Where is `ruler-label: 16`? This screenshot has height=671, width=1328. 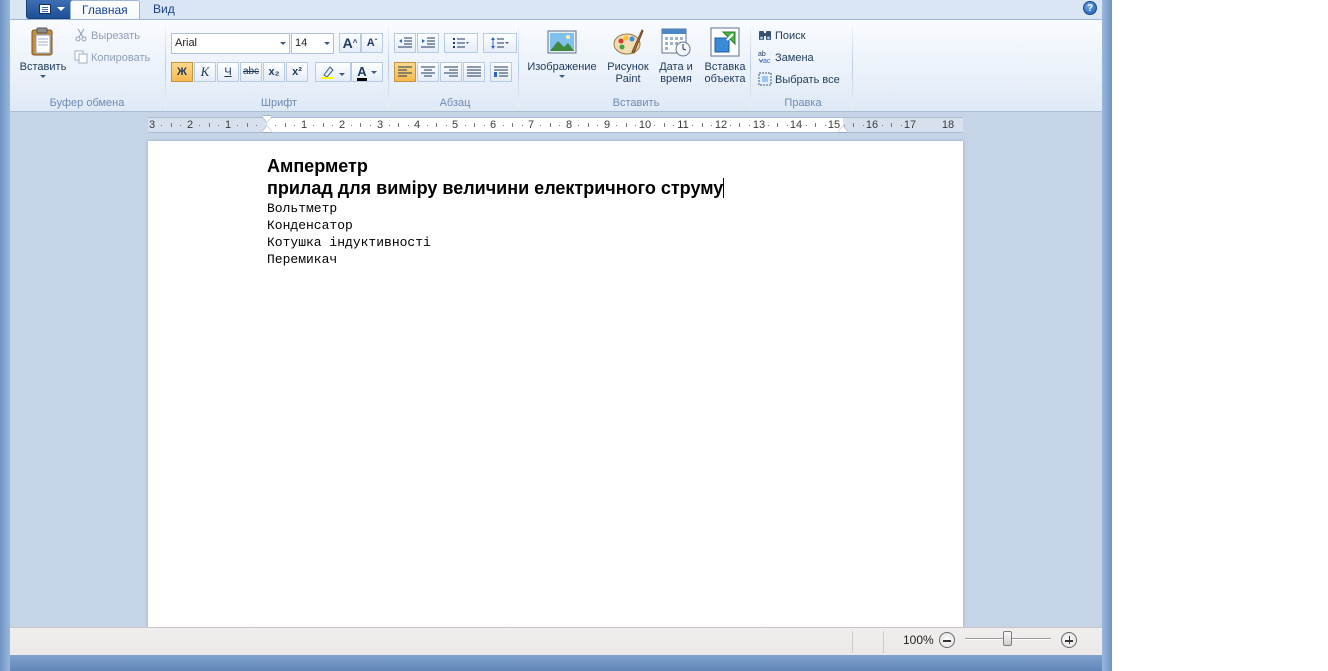
ruler-label: 16 is located at coordinates (872, 125).